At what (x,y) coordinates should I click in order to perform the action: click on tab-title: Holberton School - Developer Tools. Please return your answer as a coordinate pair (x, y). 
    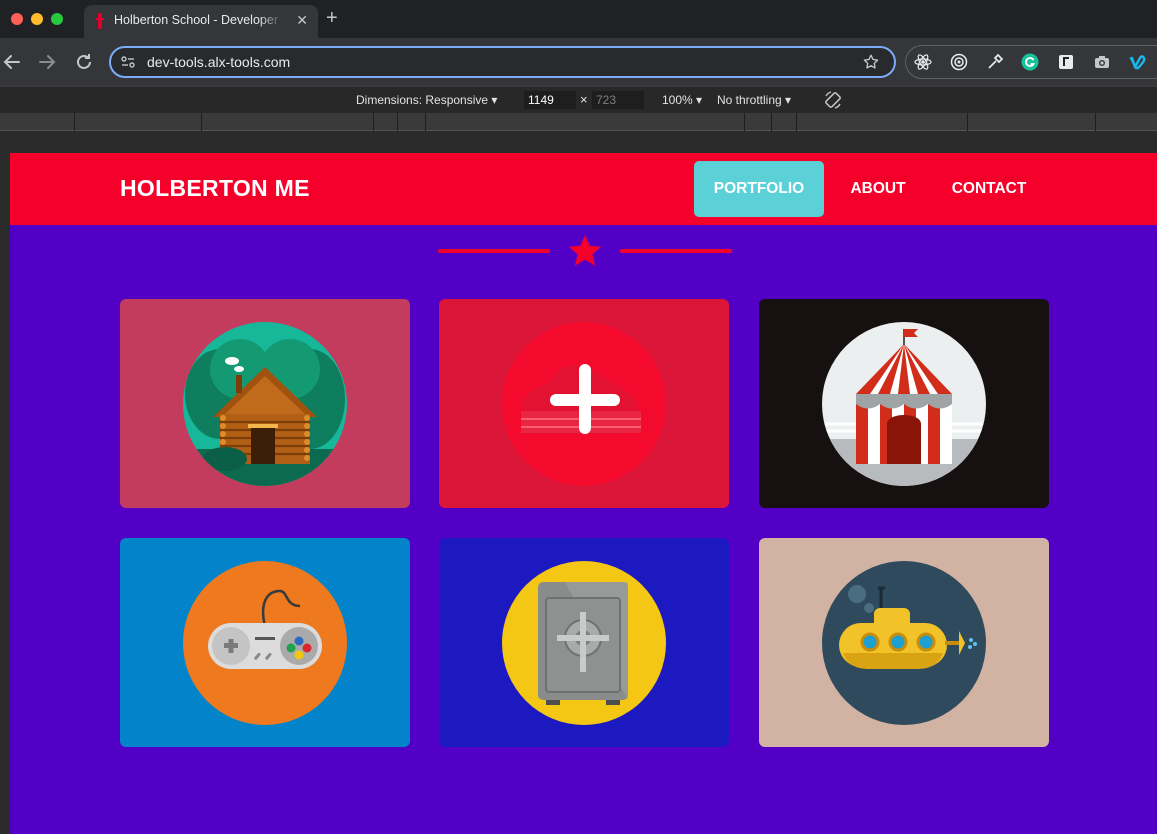
    Looking at the image, I should click on (199, 20).